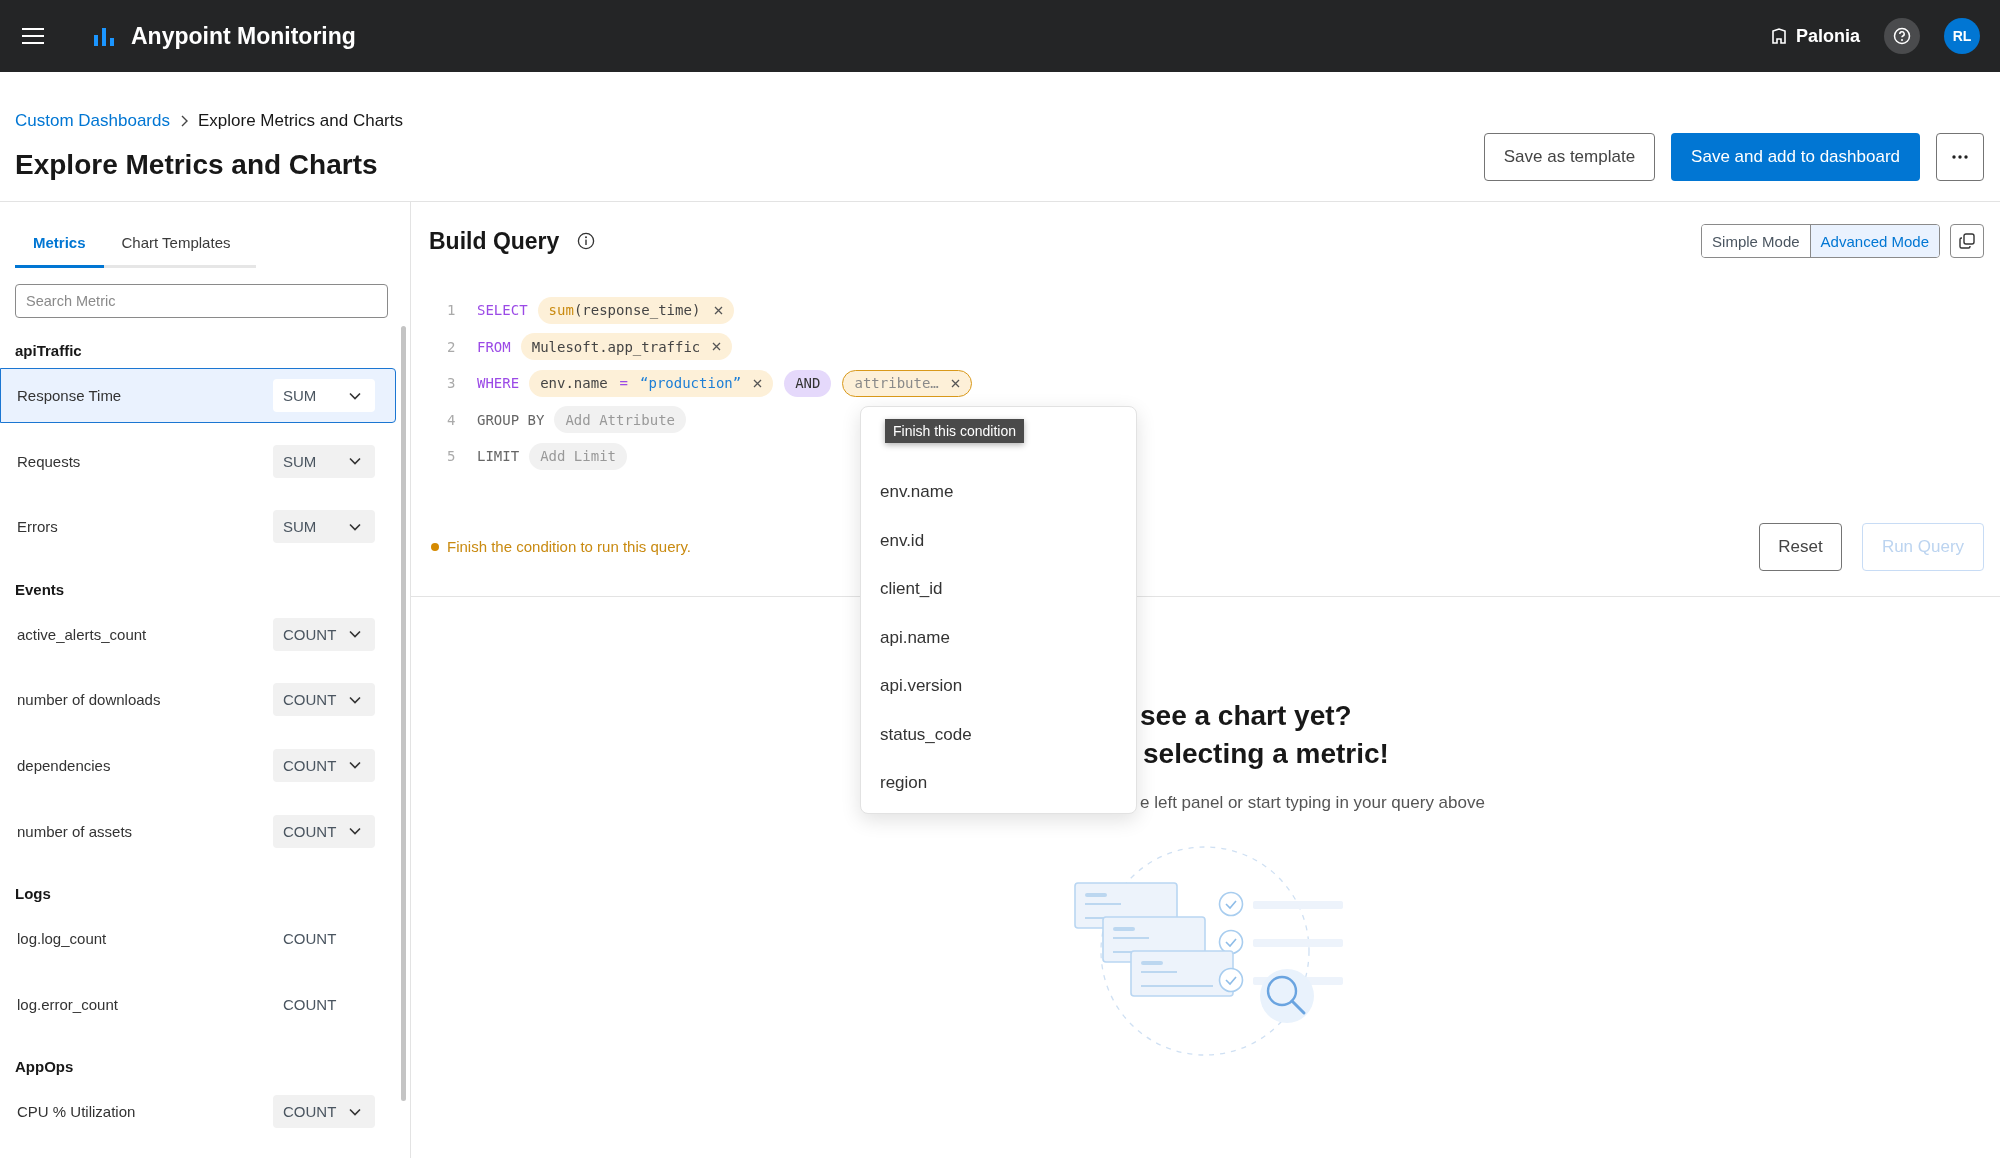 The height and width of the screenshot is (1158, 2000). Describe the element at coordinates (651, 383) in the screenshot. I see `condition-chip: env.name = “production”` at that location.